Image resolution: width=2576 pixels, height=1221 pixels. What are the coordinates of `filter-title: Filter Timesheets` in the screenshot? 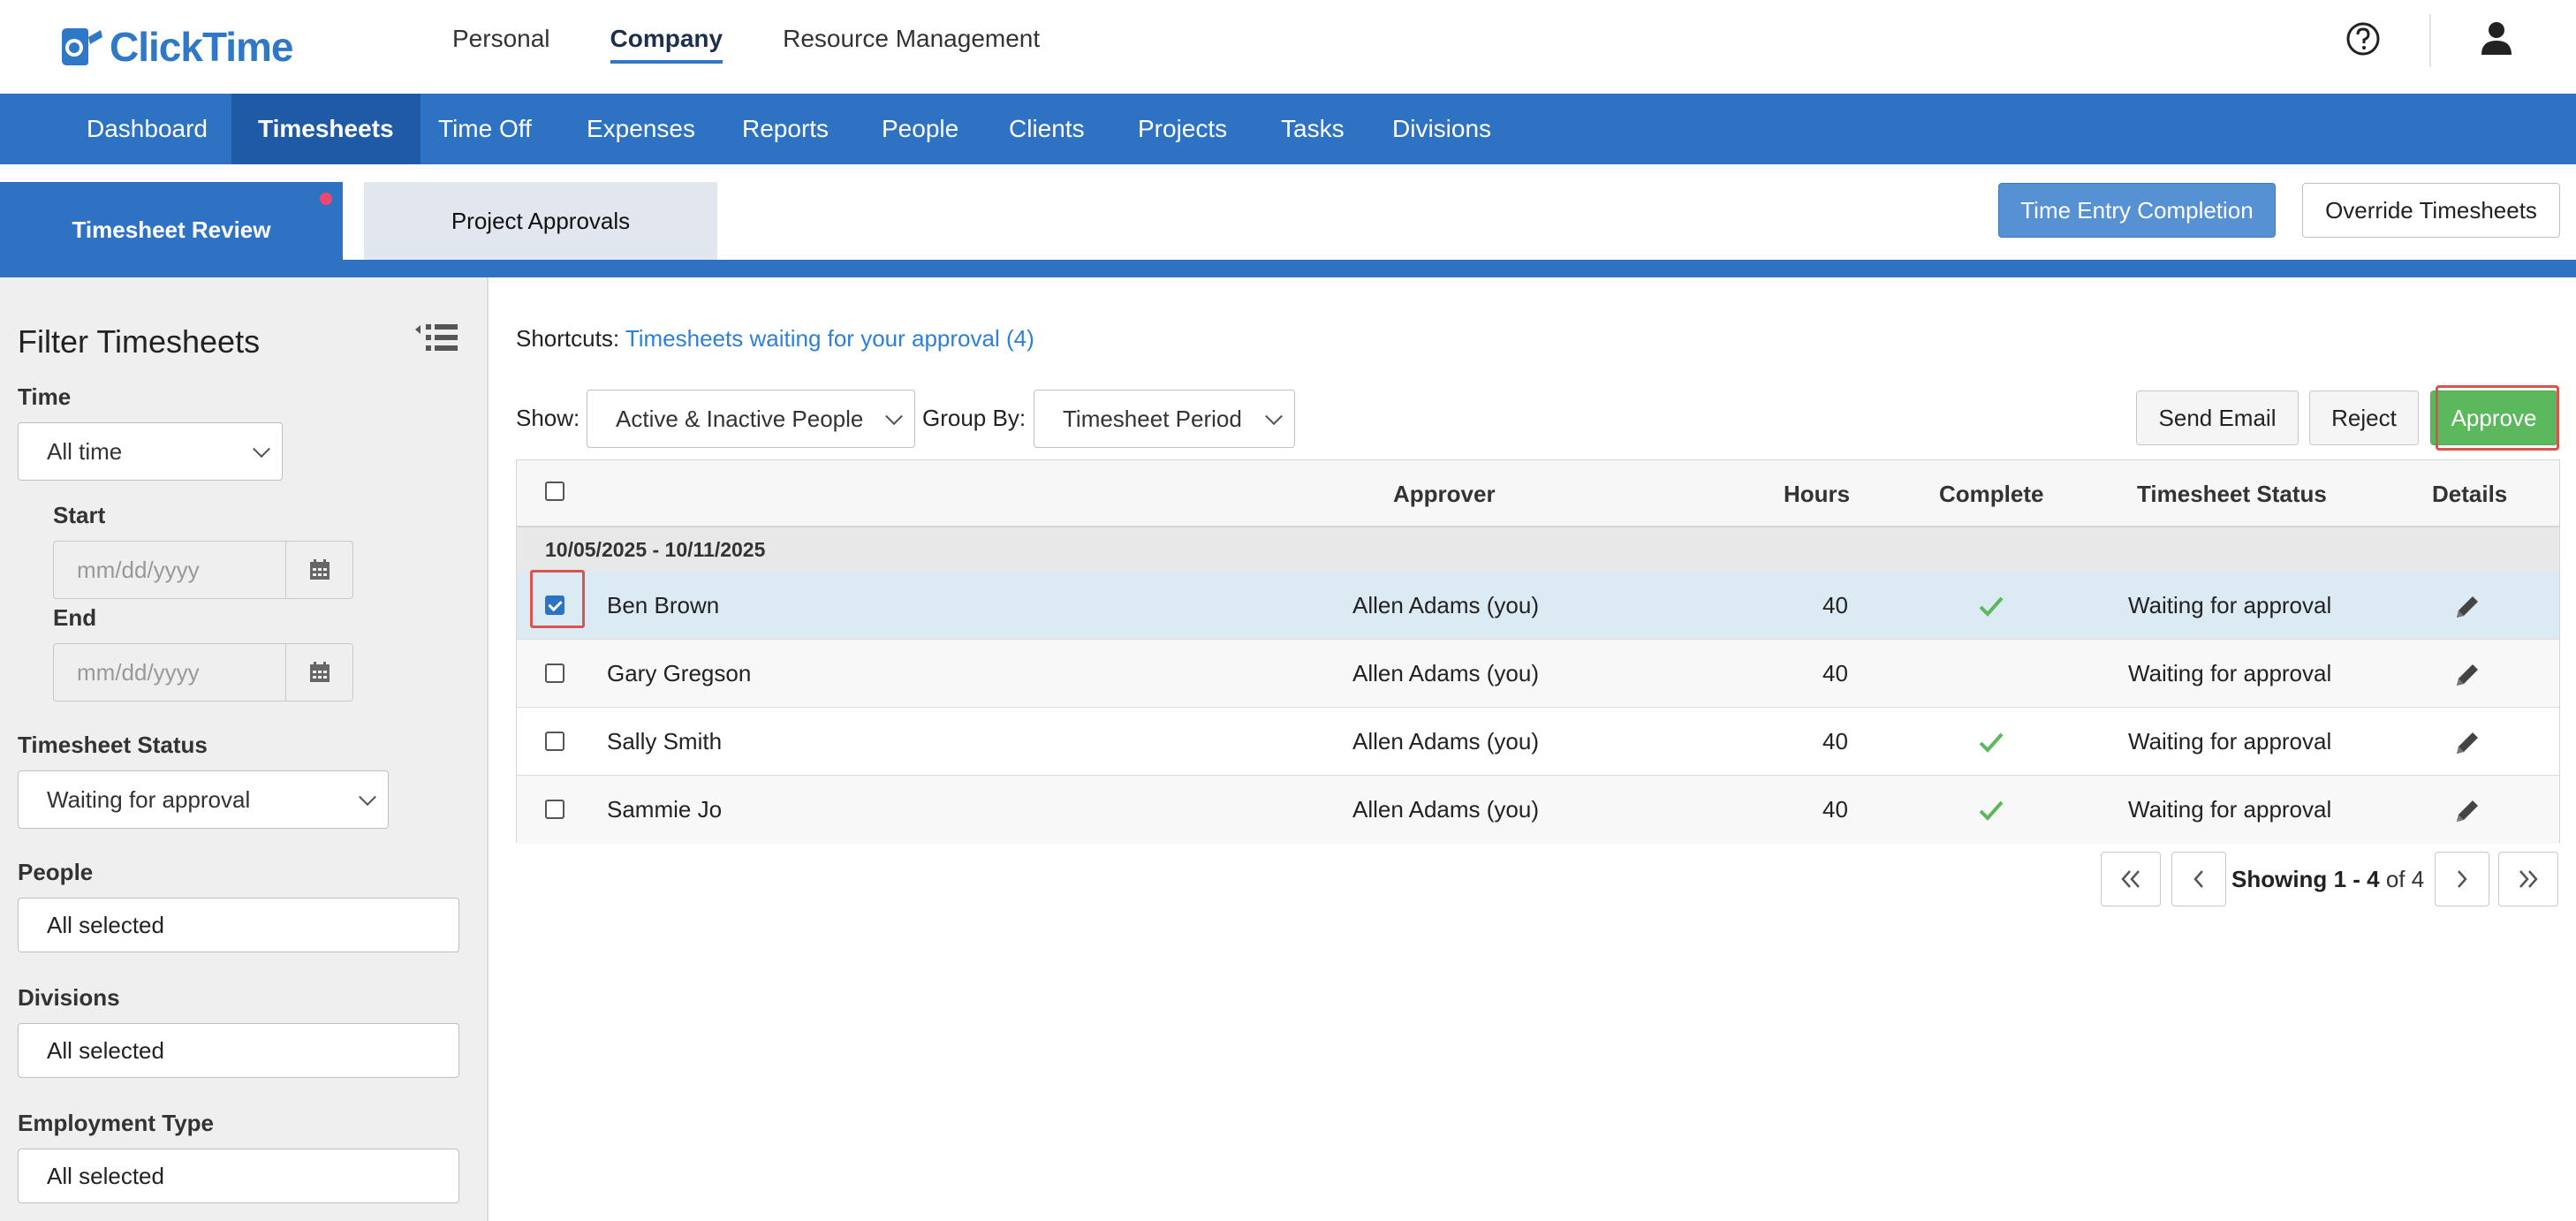 It's located at (139, 341).